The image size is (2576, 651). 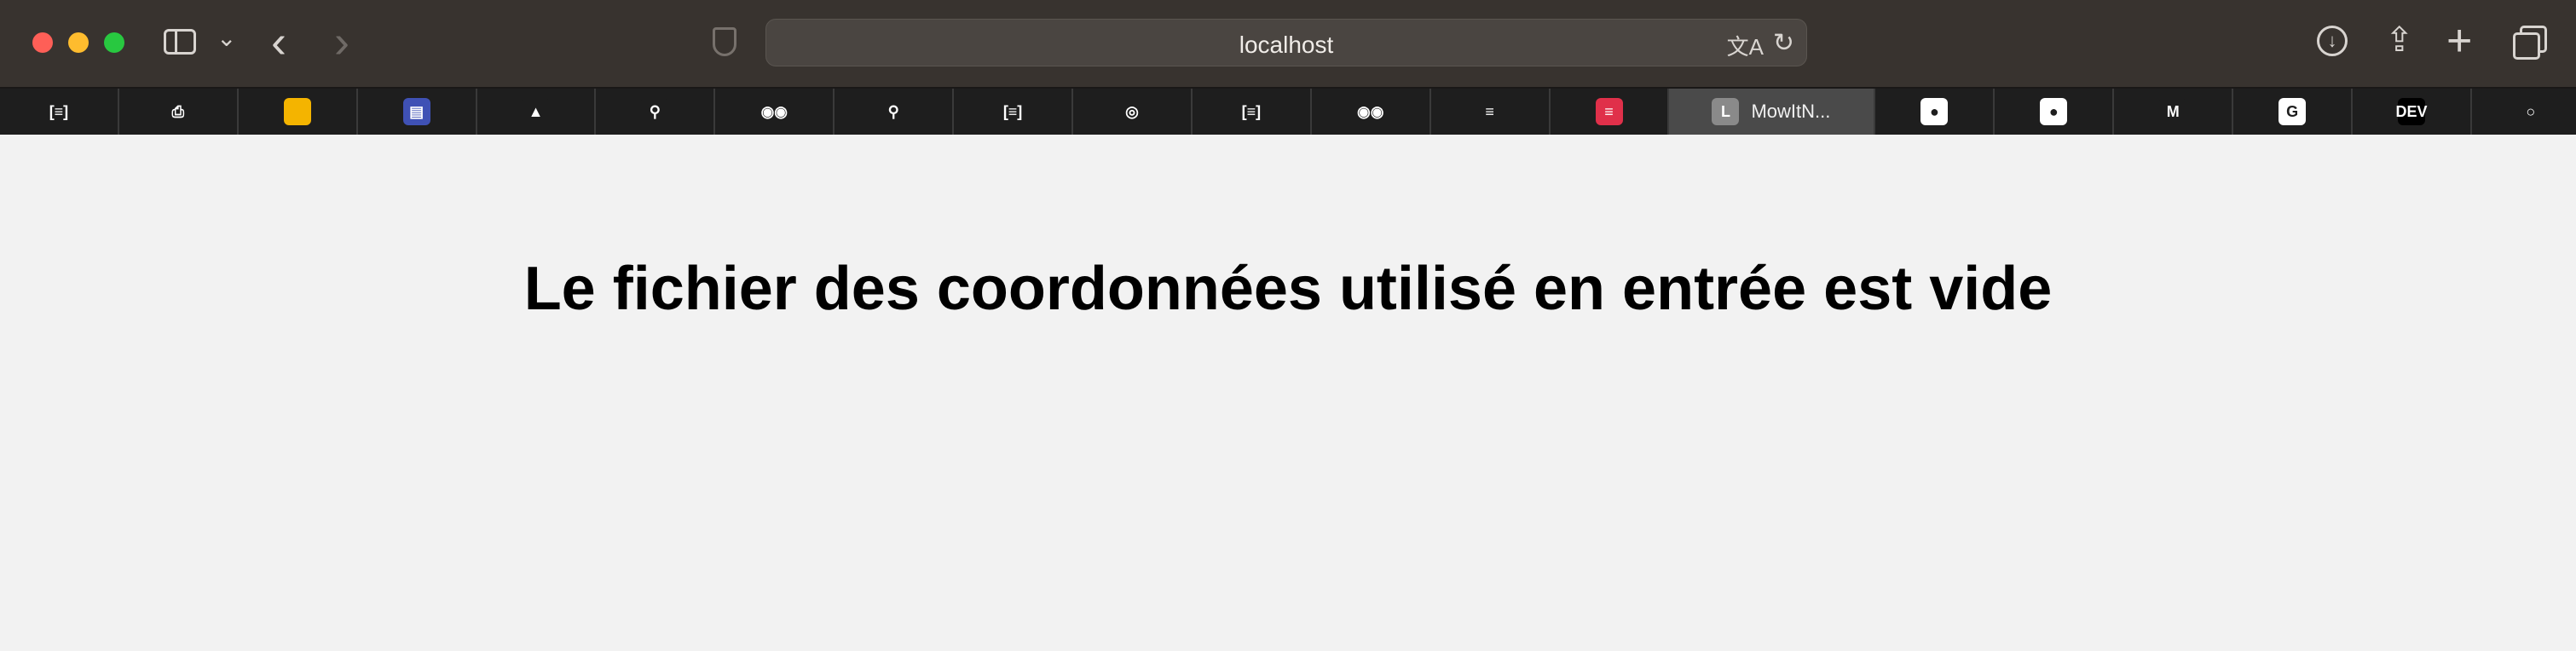 What do you see at coordinates (1783, 43) in the screenshot?
I see `reload-icon: ↻` at bounding box center [1783, 43].